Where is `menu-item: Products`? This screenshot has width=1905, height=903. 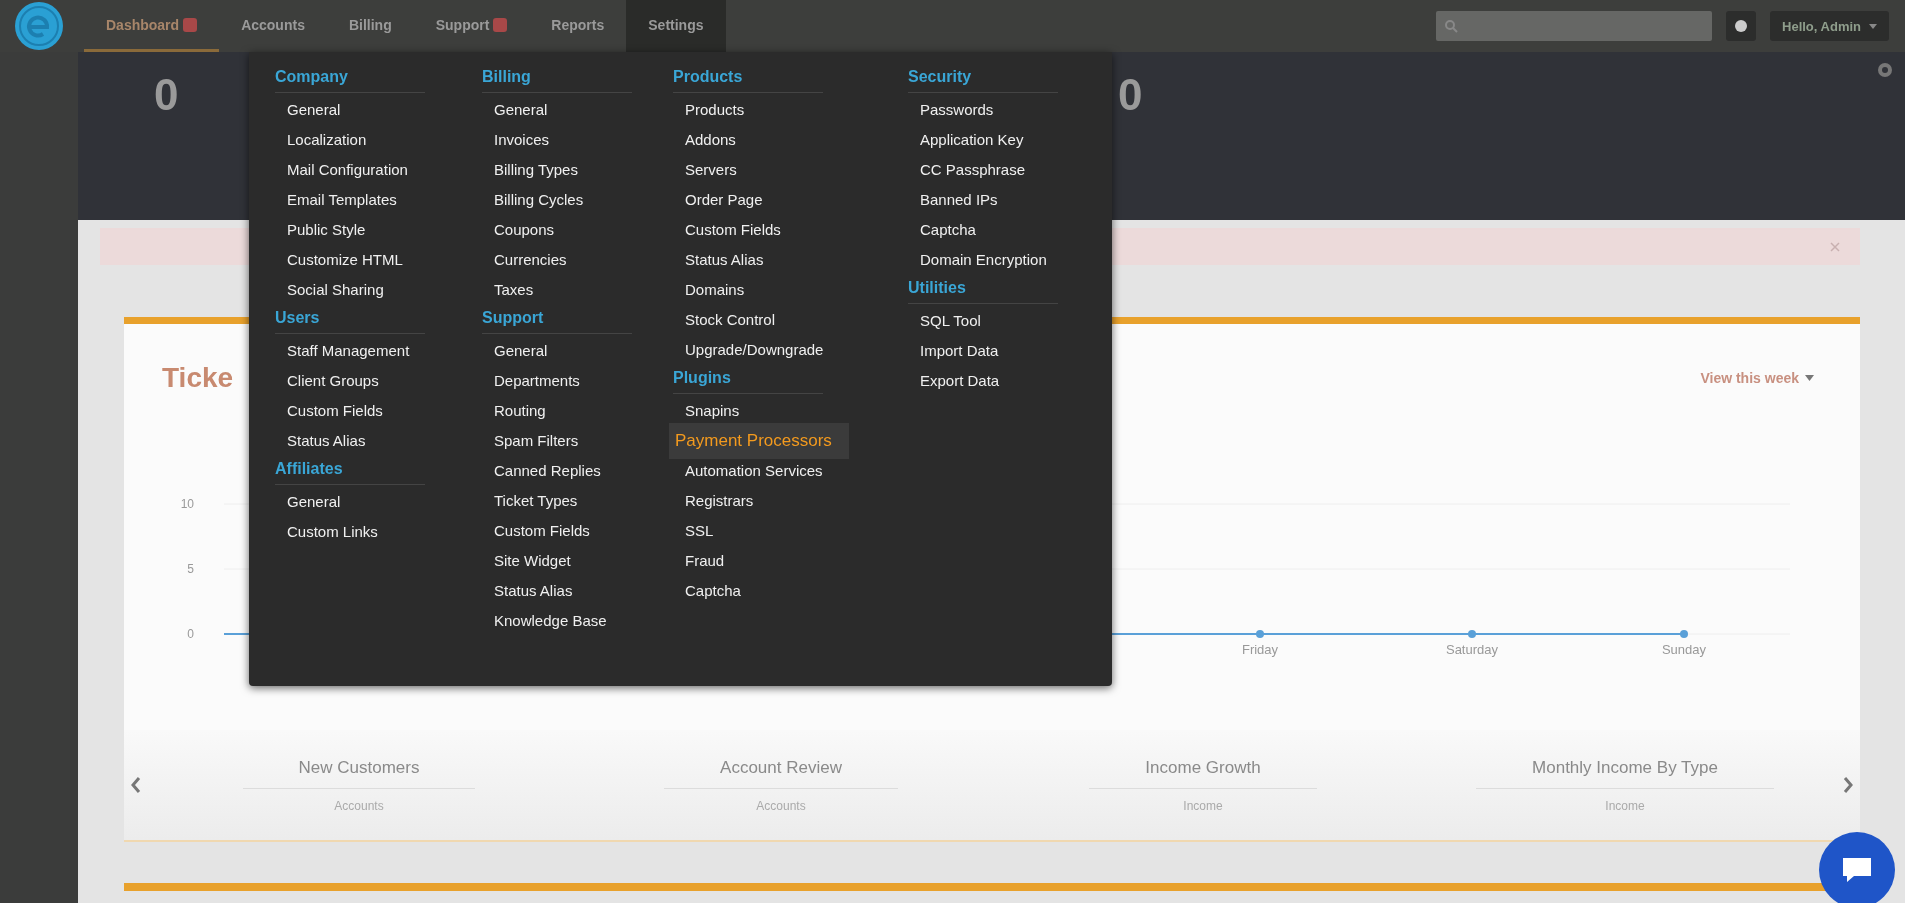 menu-item: Products is located at coordinates (715, 110).